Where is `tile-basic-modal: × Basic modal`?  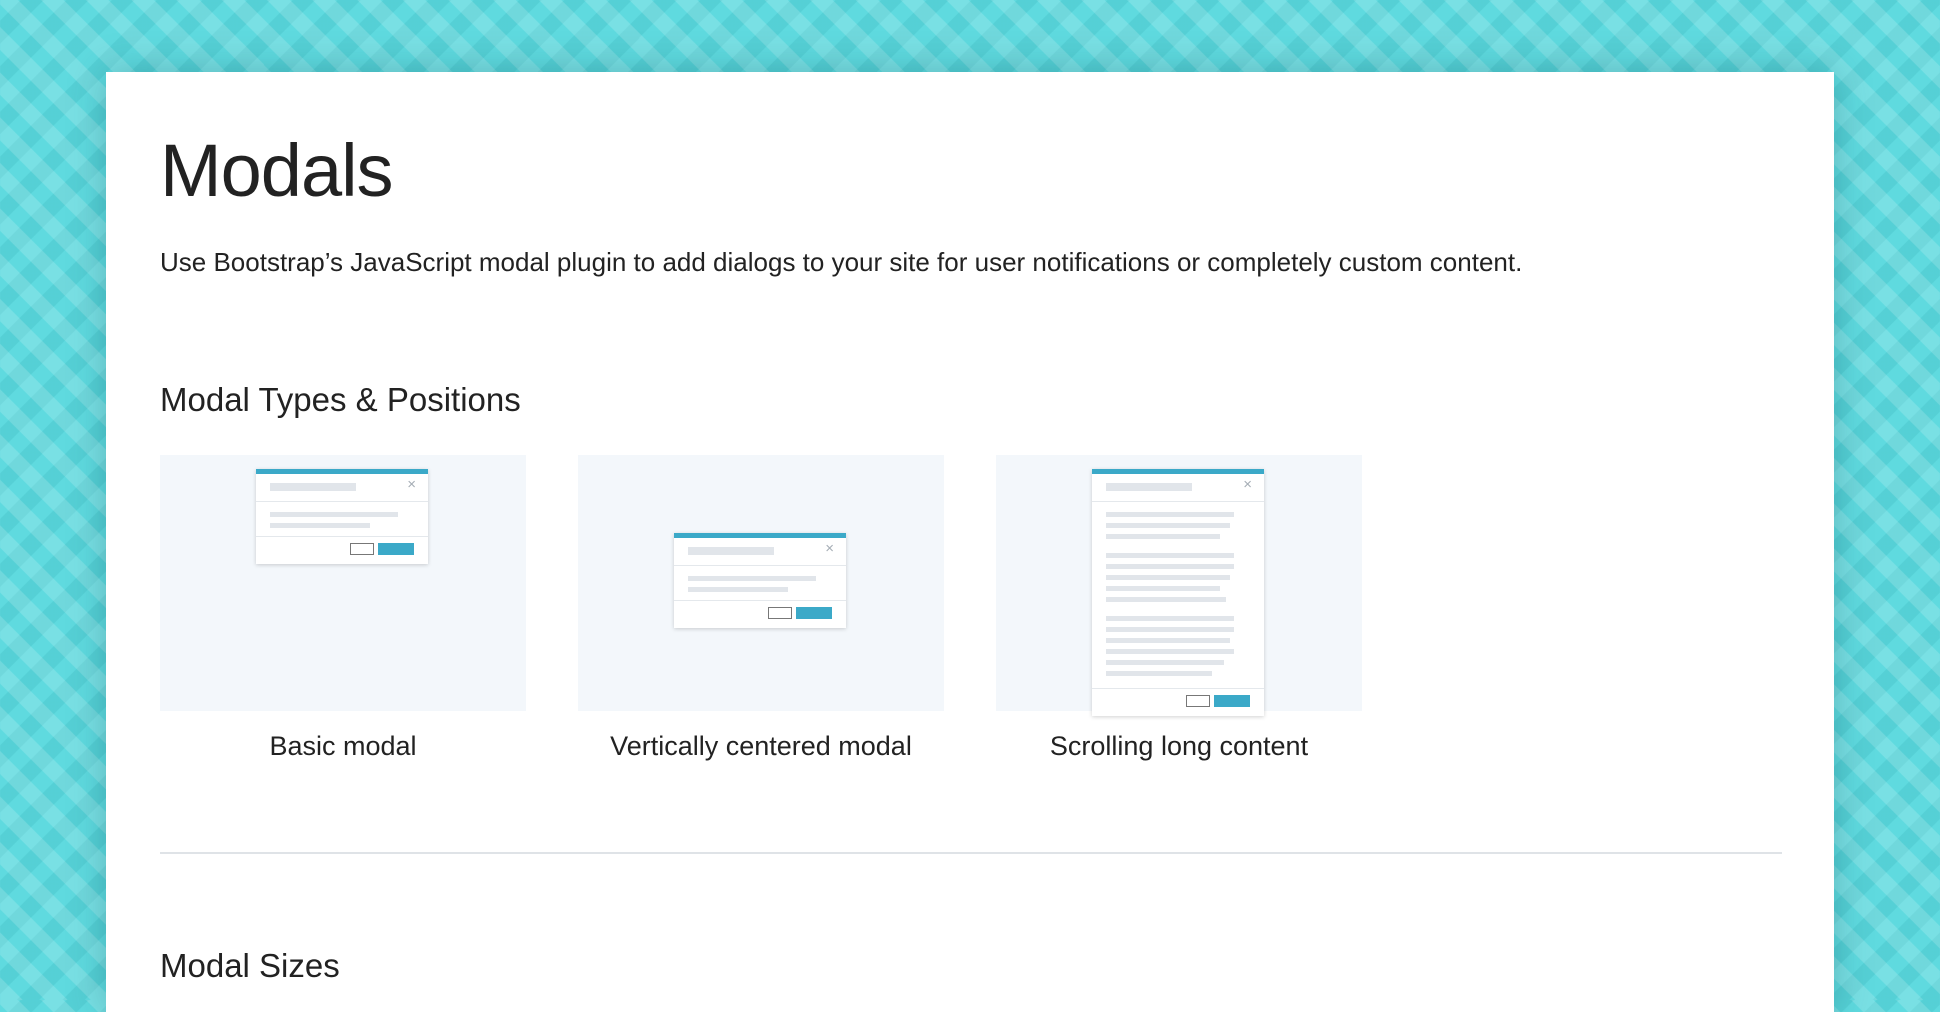 tile-basic-modal: × Basic modal is located at coordinates (343, 608).